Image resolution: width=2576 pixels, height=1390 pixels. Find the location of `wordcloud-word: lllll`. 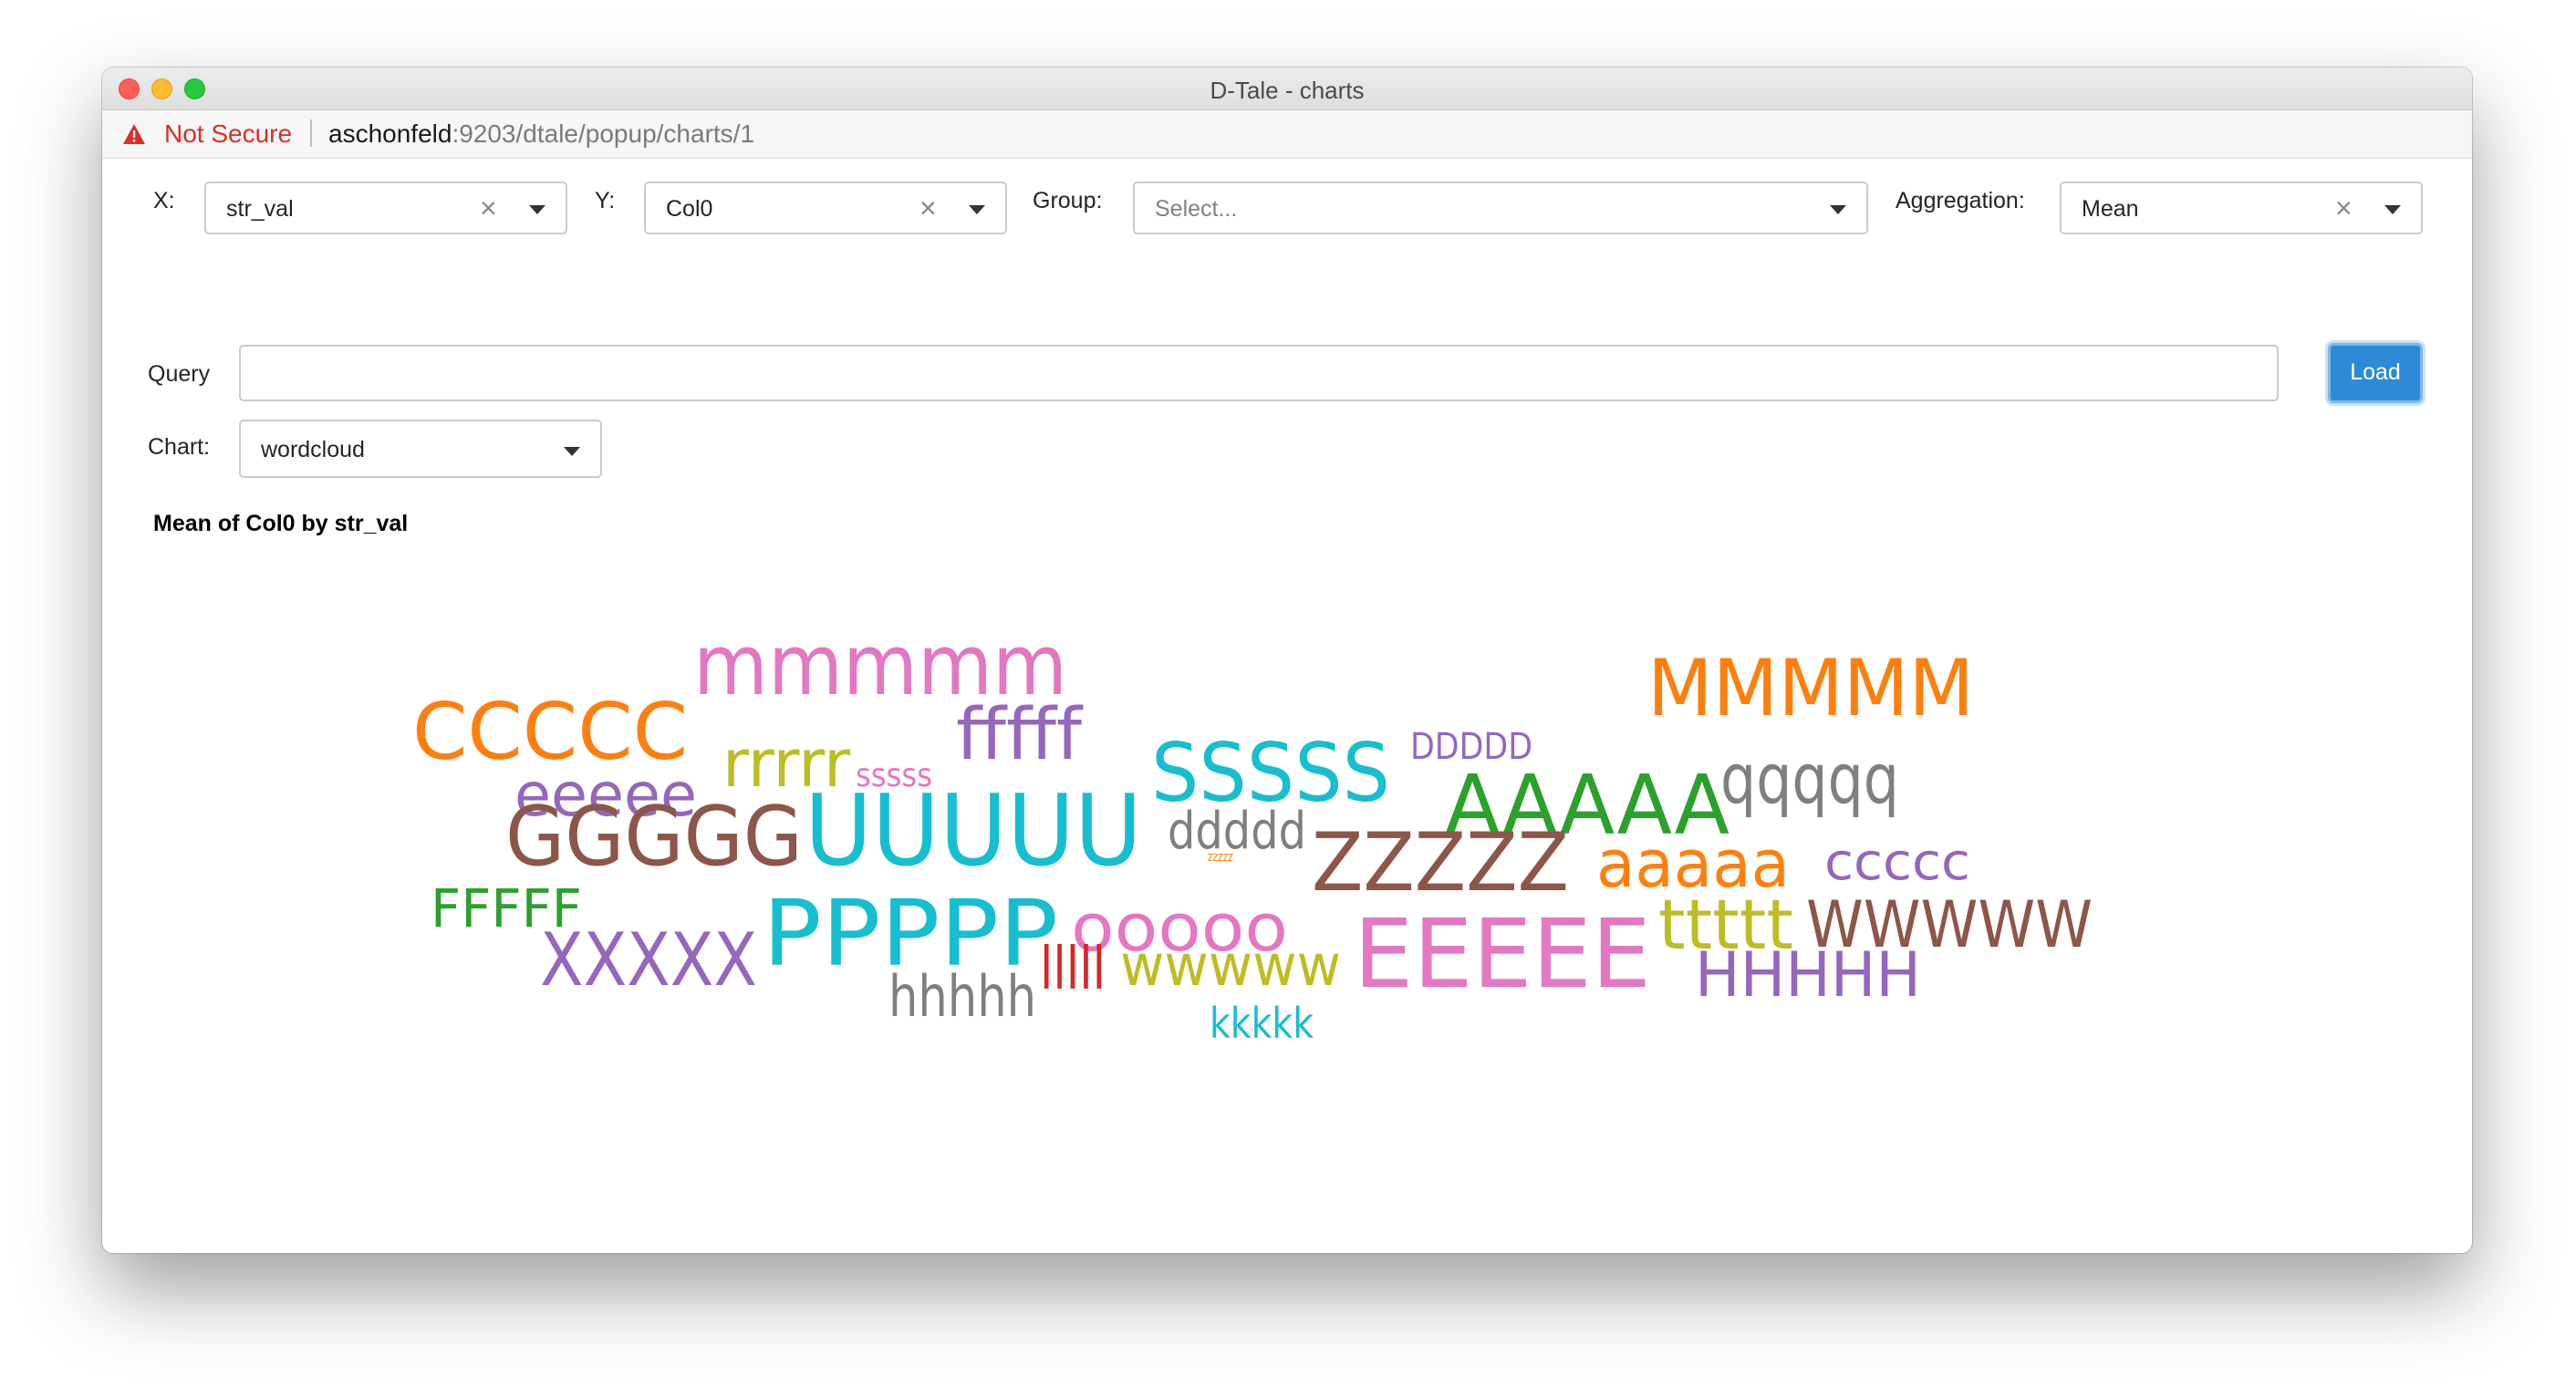

wordcloud-word: lllll is located at coordinates (1073, 969).